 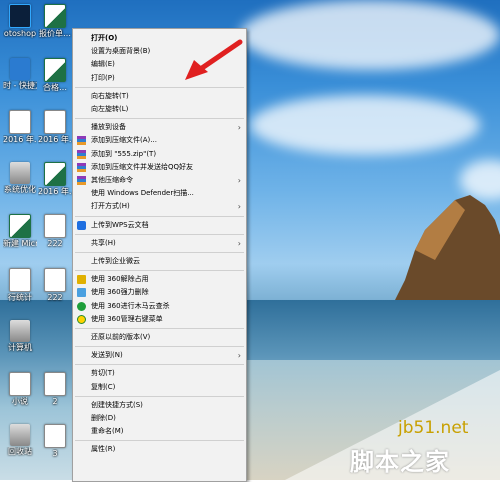 What do you see at coordinates (159, 405) in the screenshot?
I see `menu-item: 创建快捷方式(S)` at bounding box center [159, 405].